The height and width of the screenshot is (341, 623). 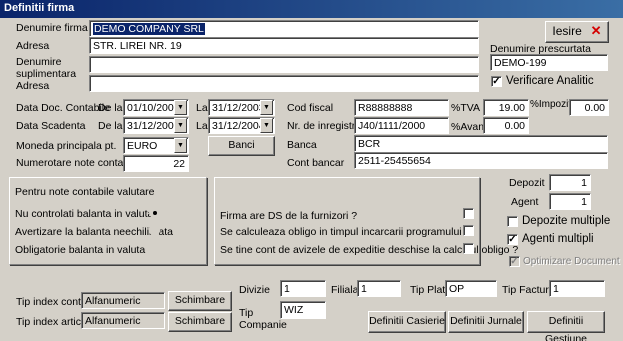 I want to click on valutare-option-0-label: Nu controlati balanta in valuta, so click(x=84, y=214).